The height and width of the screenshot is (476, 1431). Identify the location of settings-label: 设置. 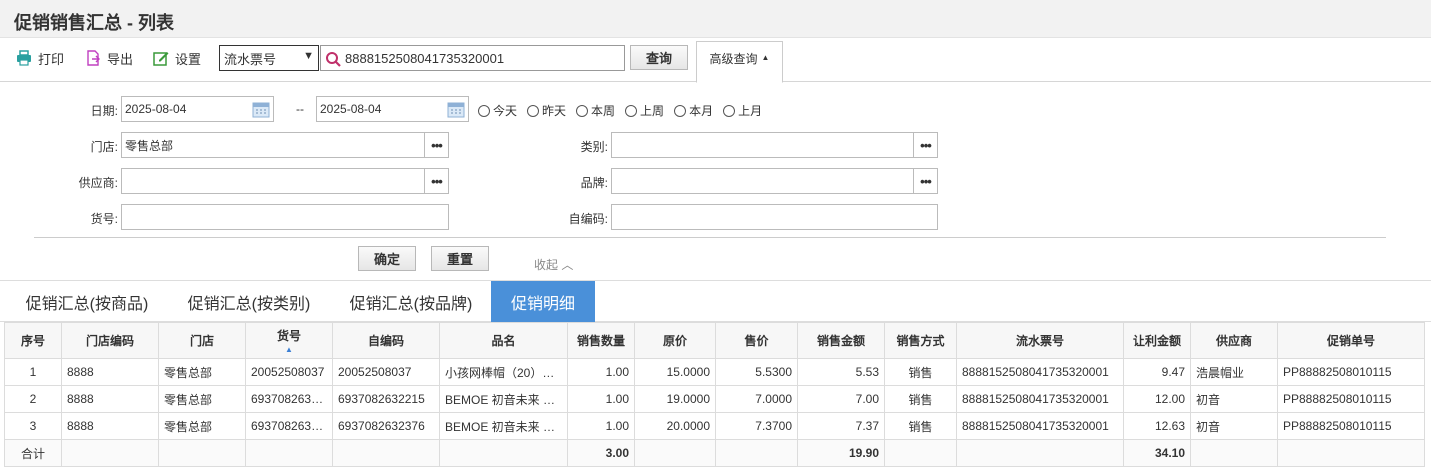
(188, 59).